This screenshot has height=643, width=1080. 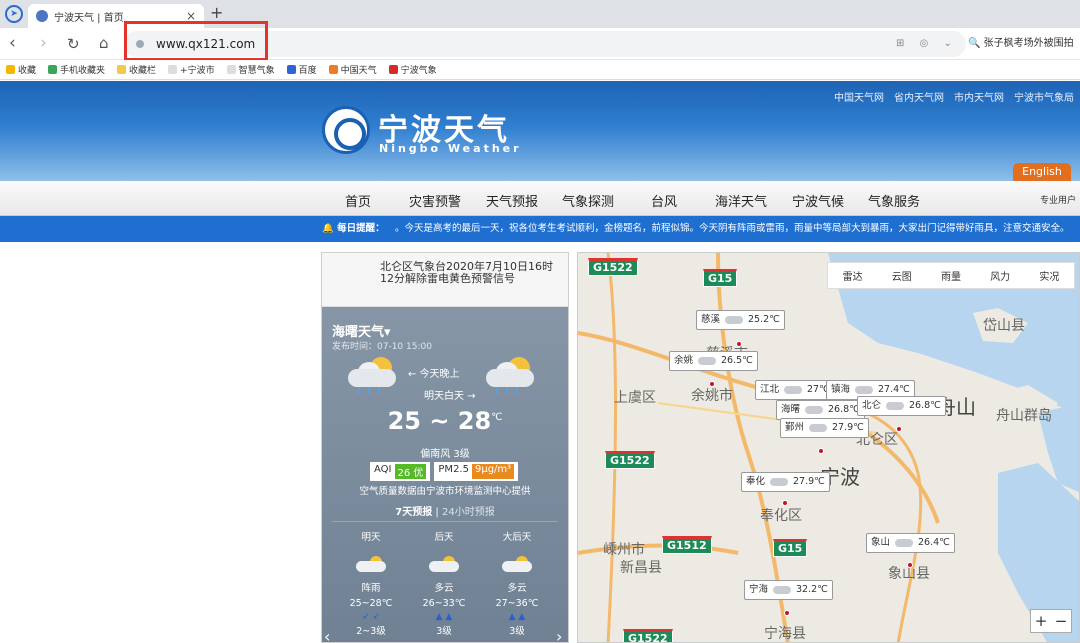 What do you see at coordinates (371, 617) in the screenshot?
I see `wind-direction-icon: ➶ ➶` at bounding box center [371, 617].